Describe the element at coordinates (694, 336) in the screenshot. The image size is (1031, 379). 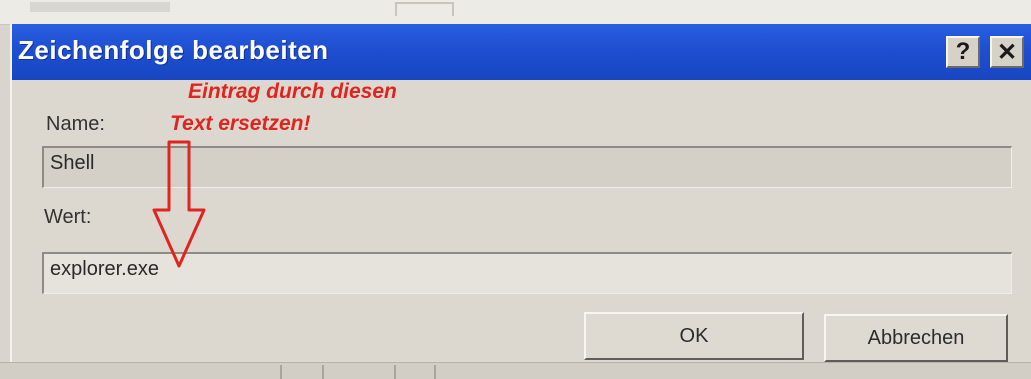
I see `ok-button: OK` at that location.